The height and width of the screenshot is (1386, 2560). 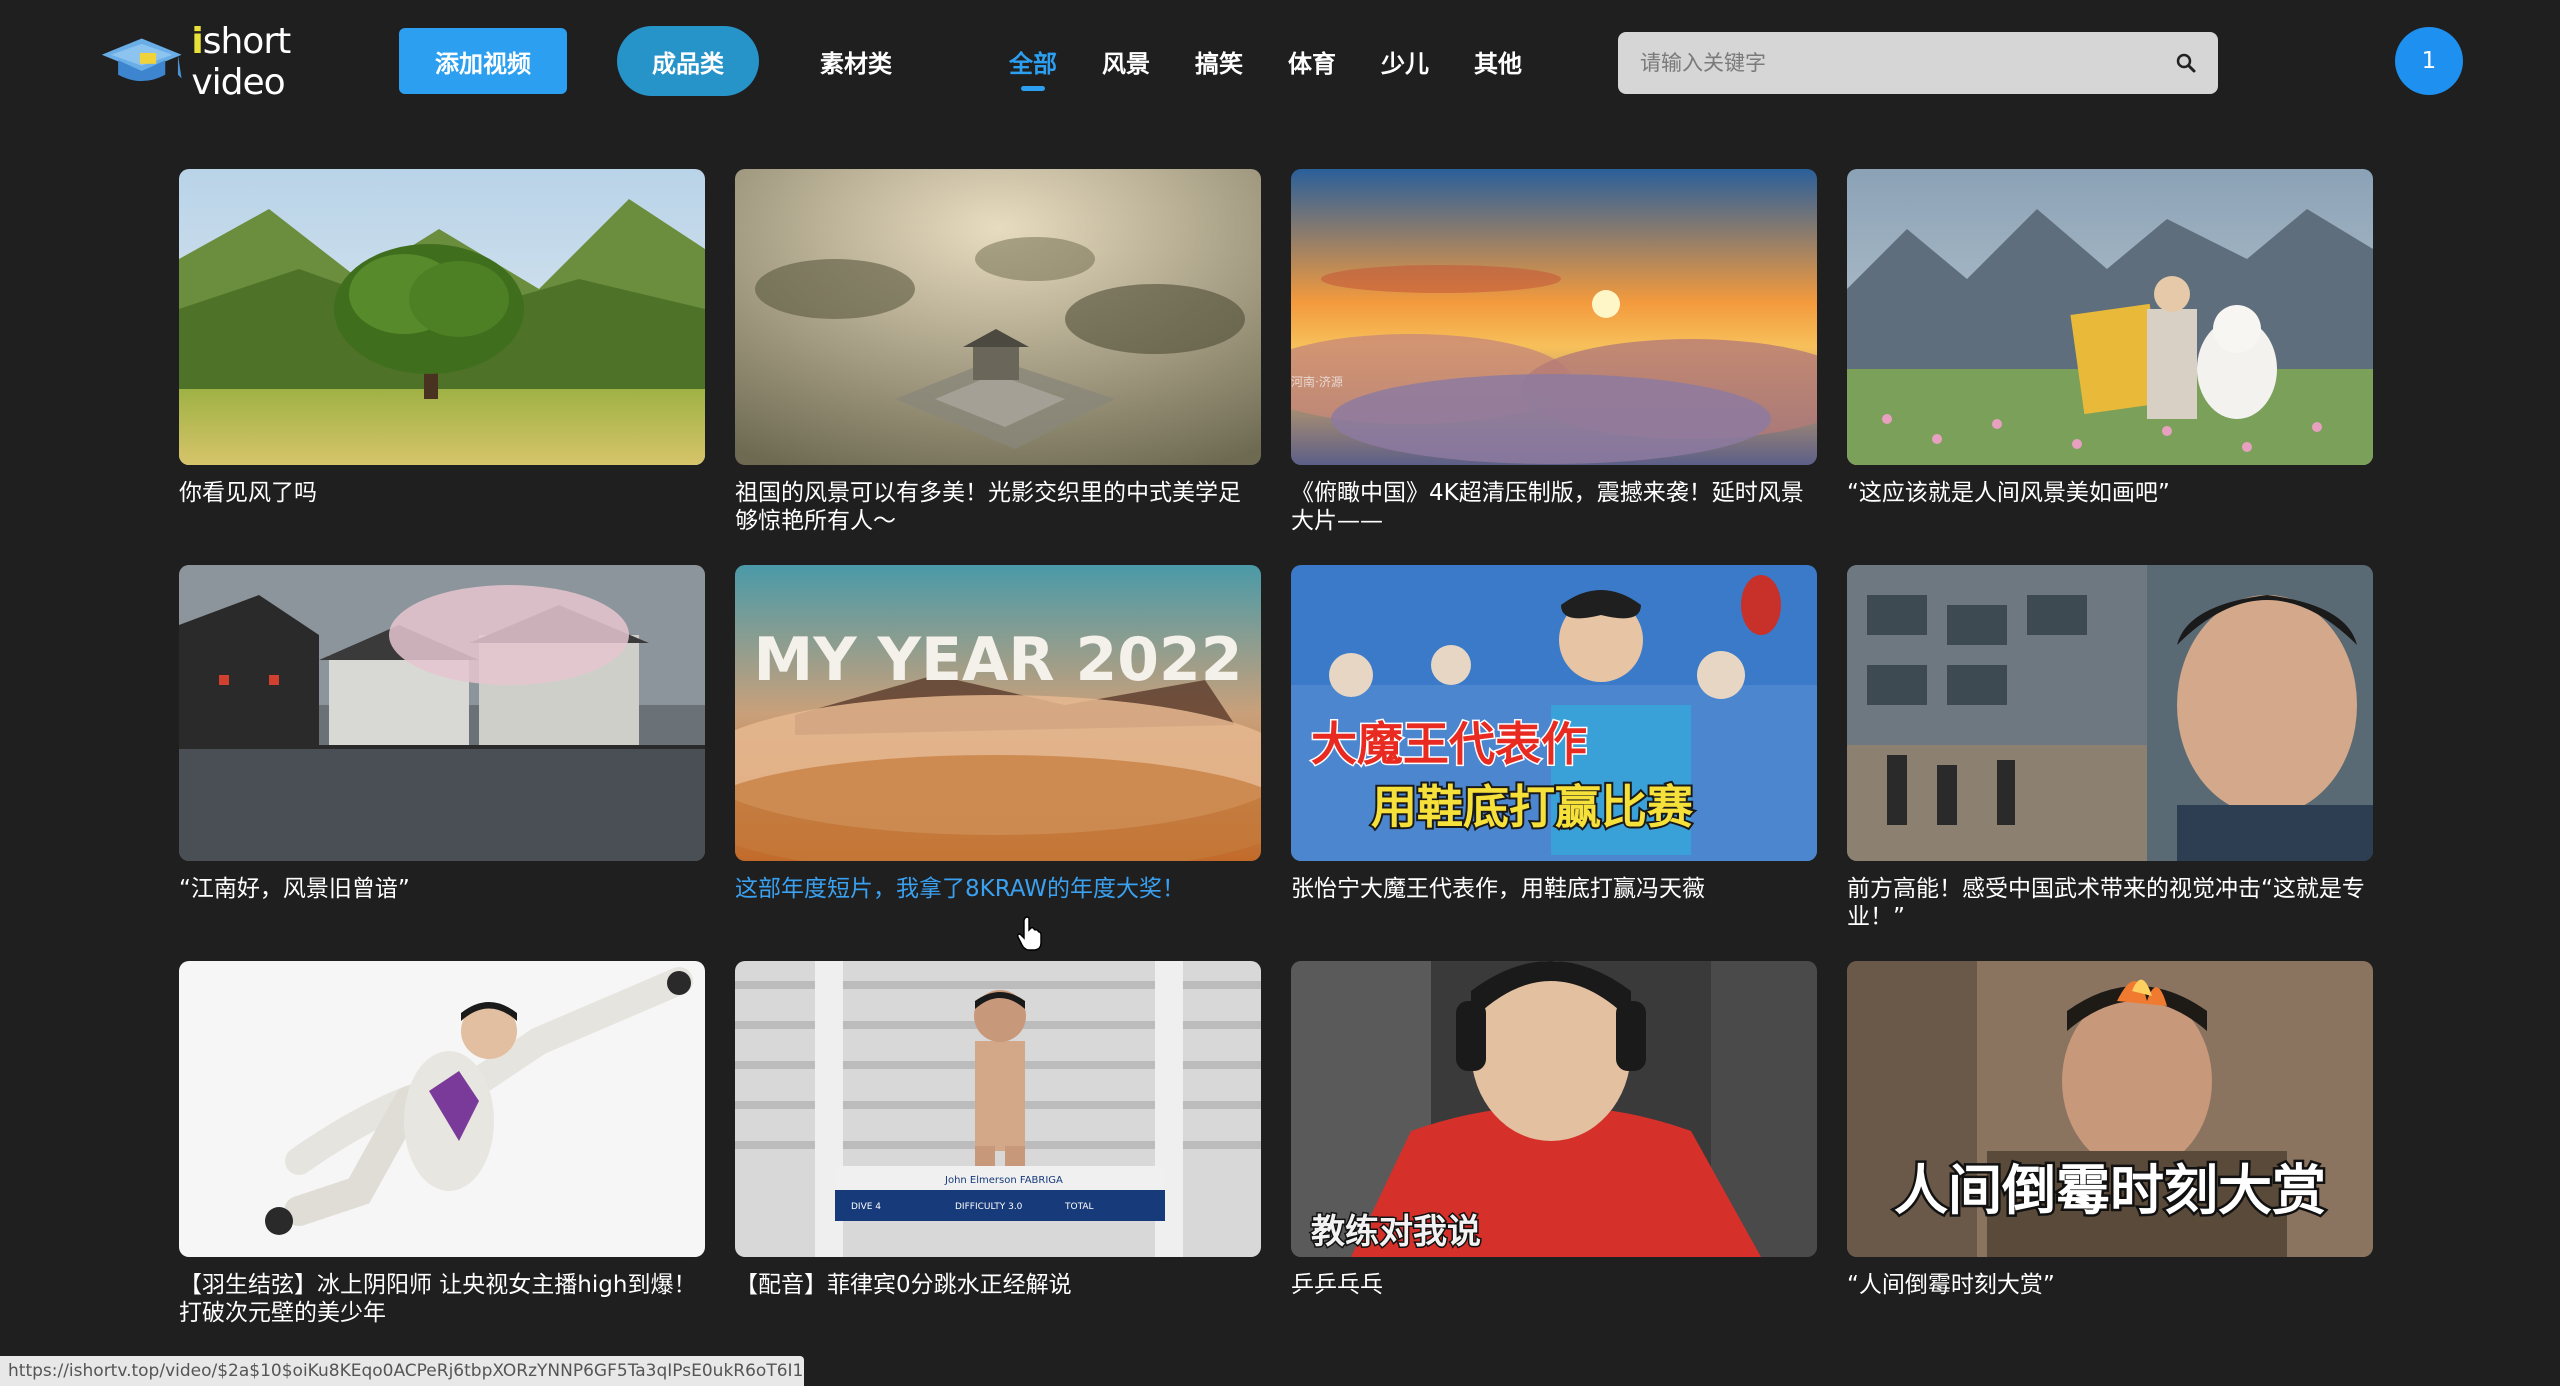 What do you see at coordinates (998, 1285) in the screenshot?
I see `video-title: 【配音】菲律宾0分跳水正经解说` at bounding box center [998, 1285].